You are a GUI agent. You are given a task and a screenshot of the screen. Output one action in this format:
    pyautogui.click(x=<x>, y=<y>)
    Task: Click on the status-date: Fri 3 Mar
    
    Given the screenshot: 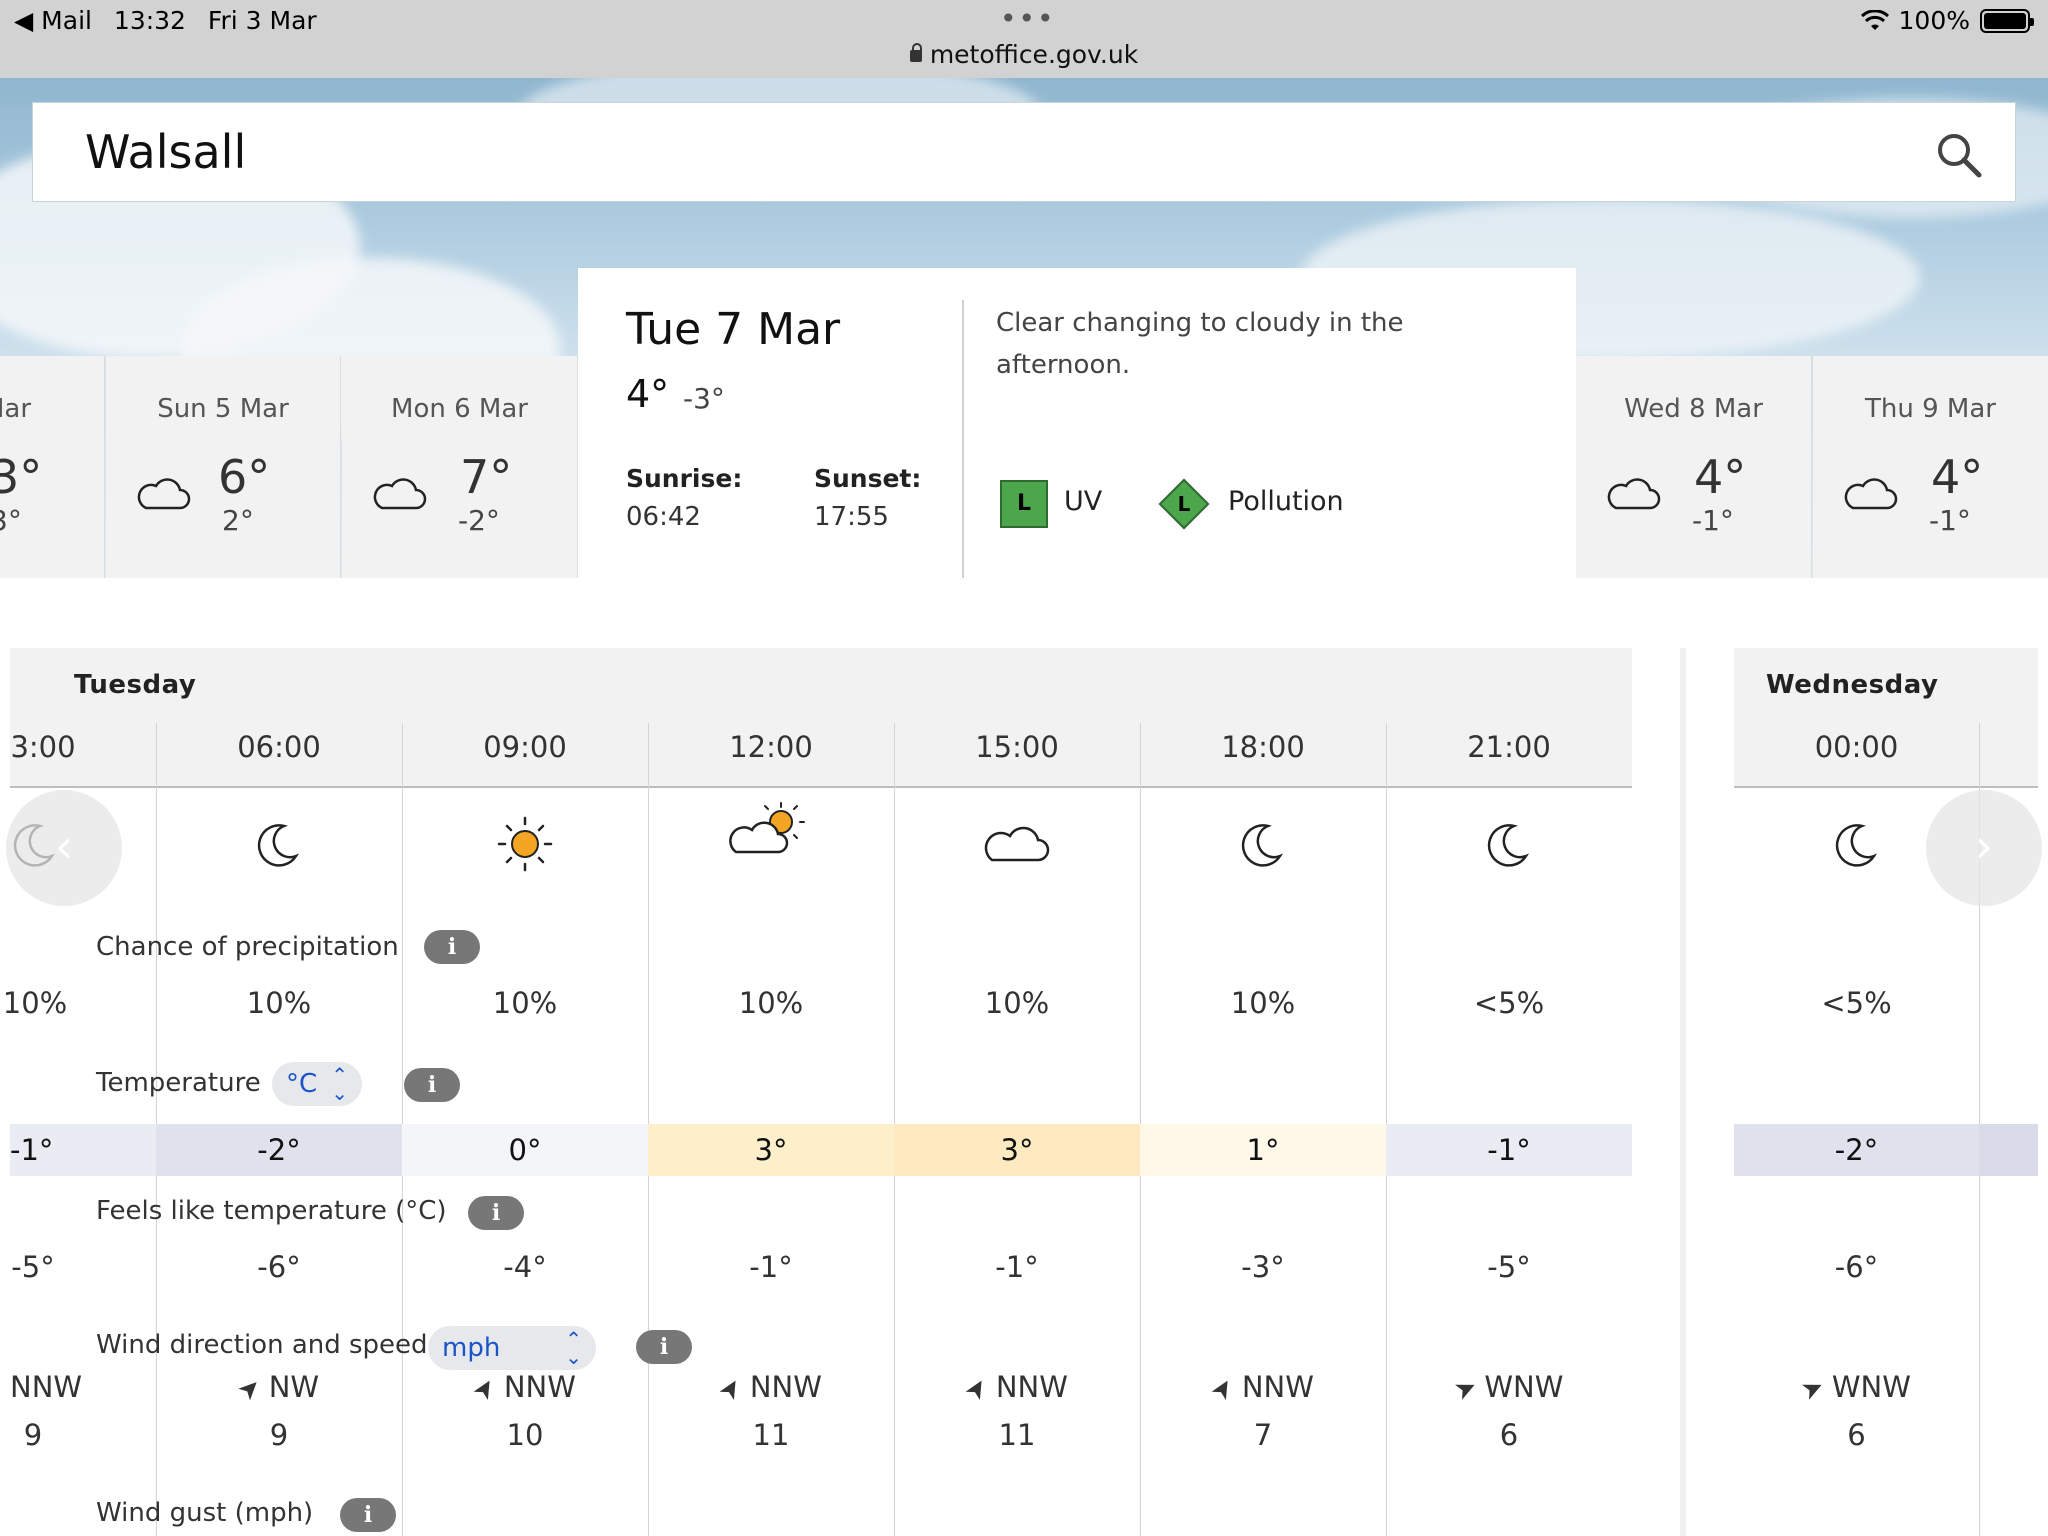 What is the action you would take?
    pyautogui.click(x=262, y=20)
    